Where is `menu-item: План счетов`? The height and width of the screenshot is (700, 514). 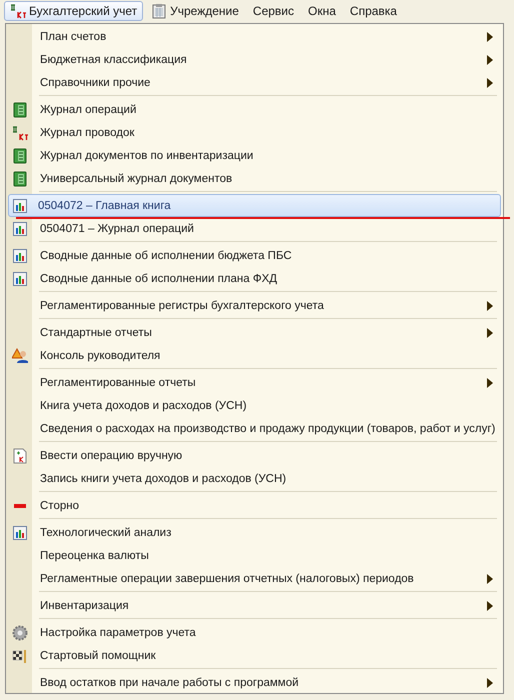 menu-item: План счетов is located at coordinates (254, 36).